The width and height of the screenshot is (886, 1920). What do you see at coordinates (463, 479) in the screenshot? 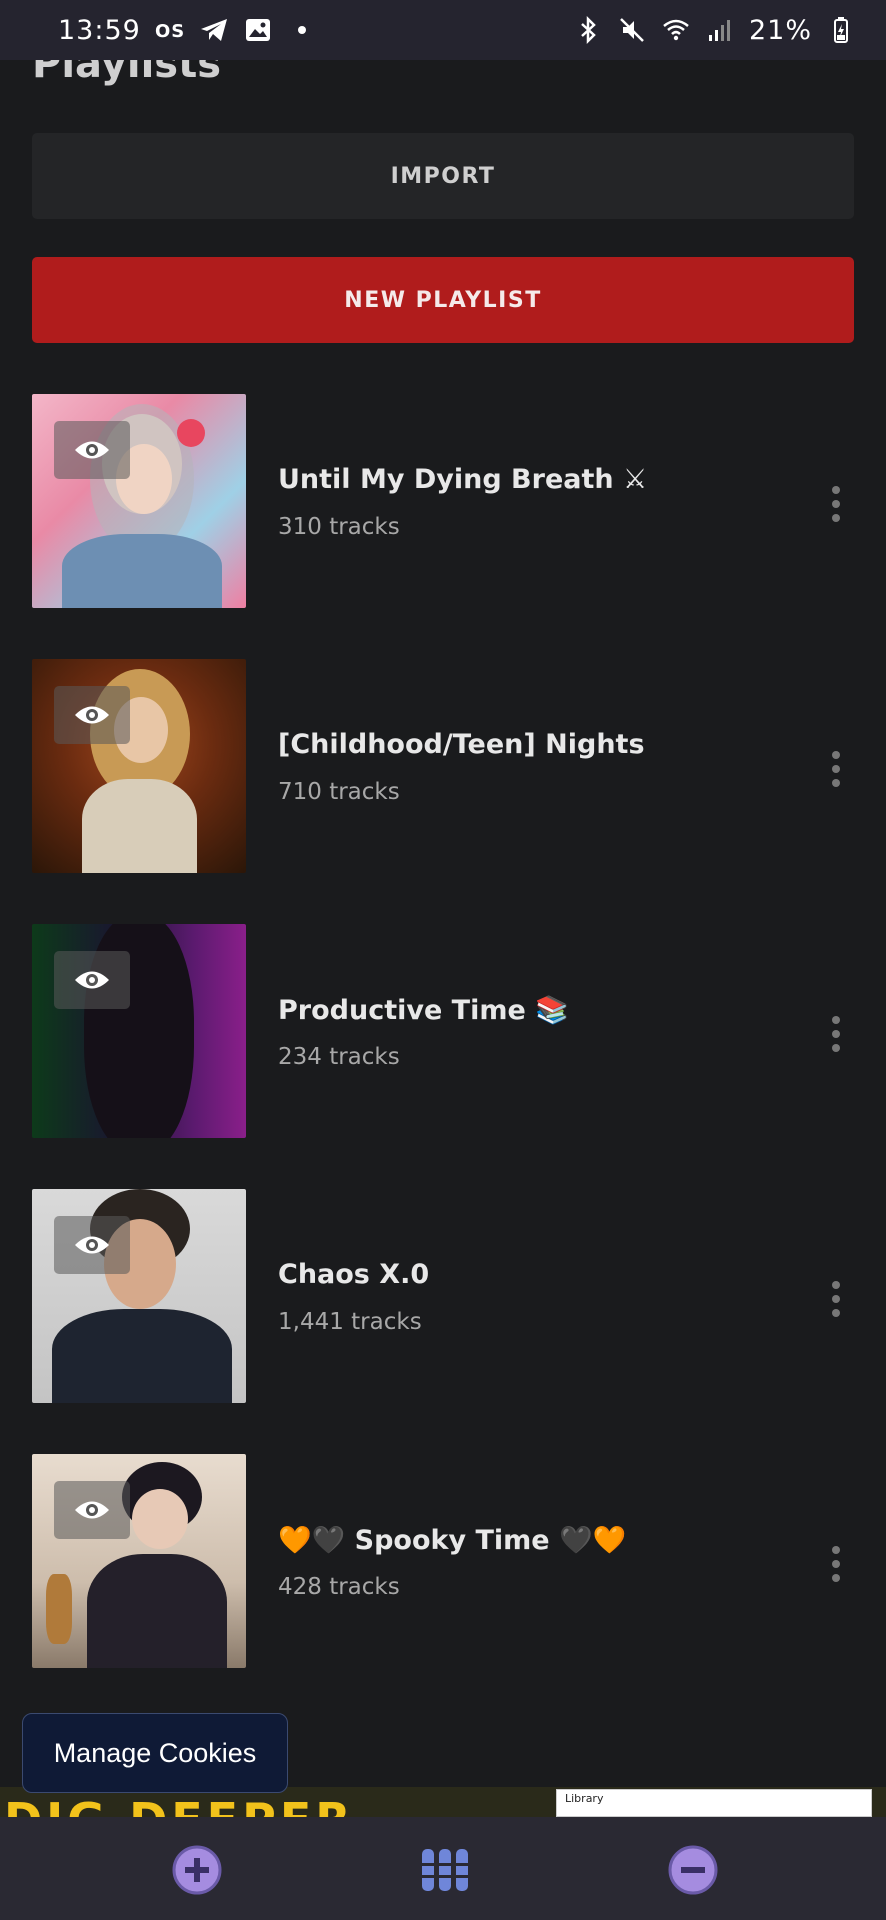
I see `playlist-name: Until My Dying Breath ⚔` at bounding box center [463, 479].